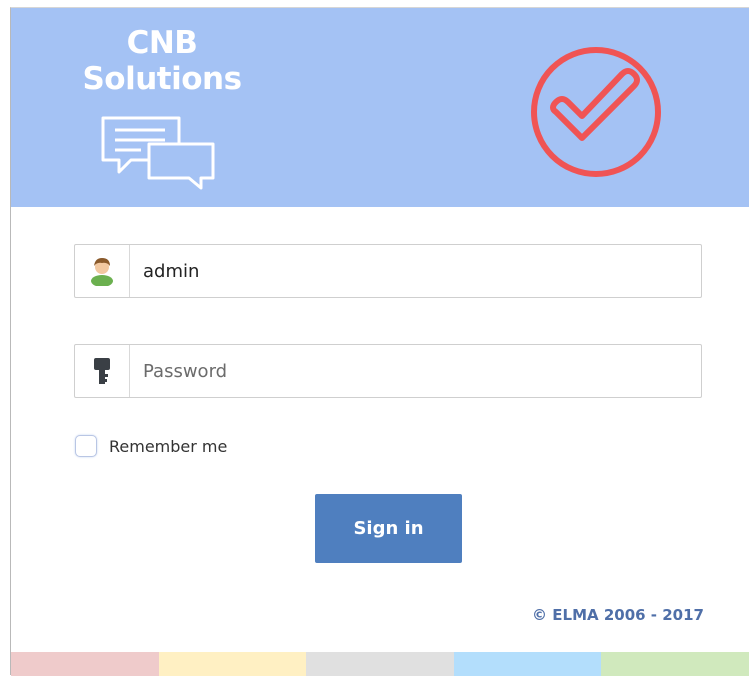  What do you see at coordinates (414, 371) in the screenshot?
I see `password-input` at bounding box center [414, 371].